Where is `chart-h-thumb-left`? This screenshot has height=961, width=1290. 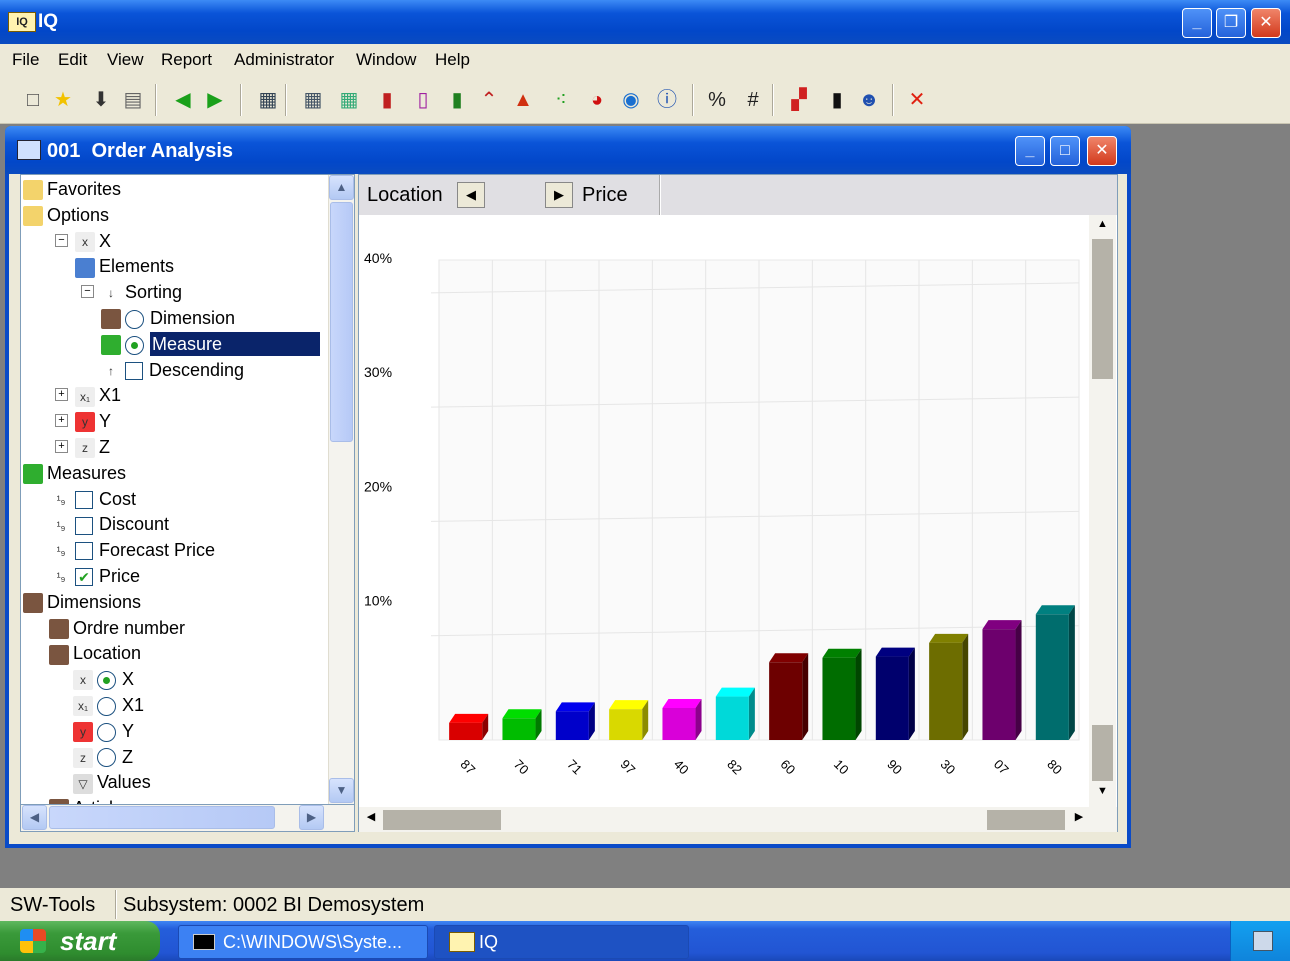 chart-h-thumb-left is located at coordinates (442, 820).